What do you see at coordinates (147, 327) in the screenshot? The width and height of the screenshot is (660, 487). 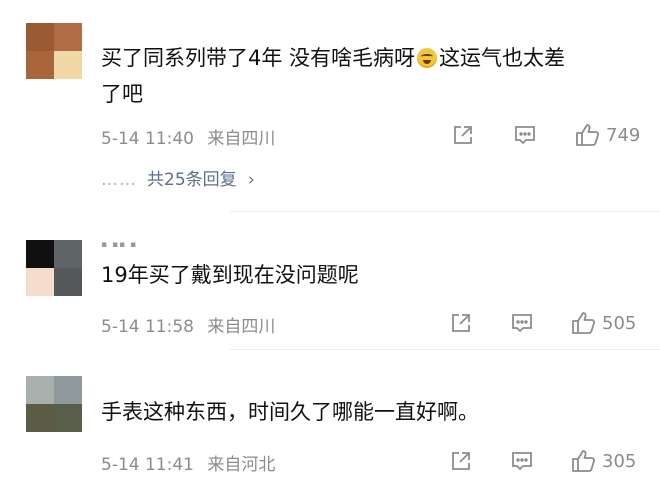 I see `comment-date: 5-14 11:58` at bounding box center [147, 327].